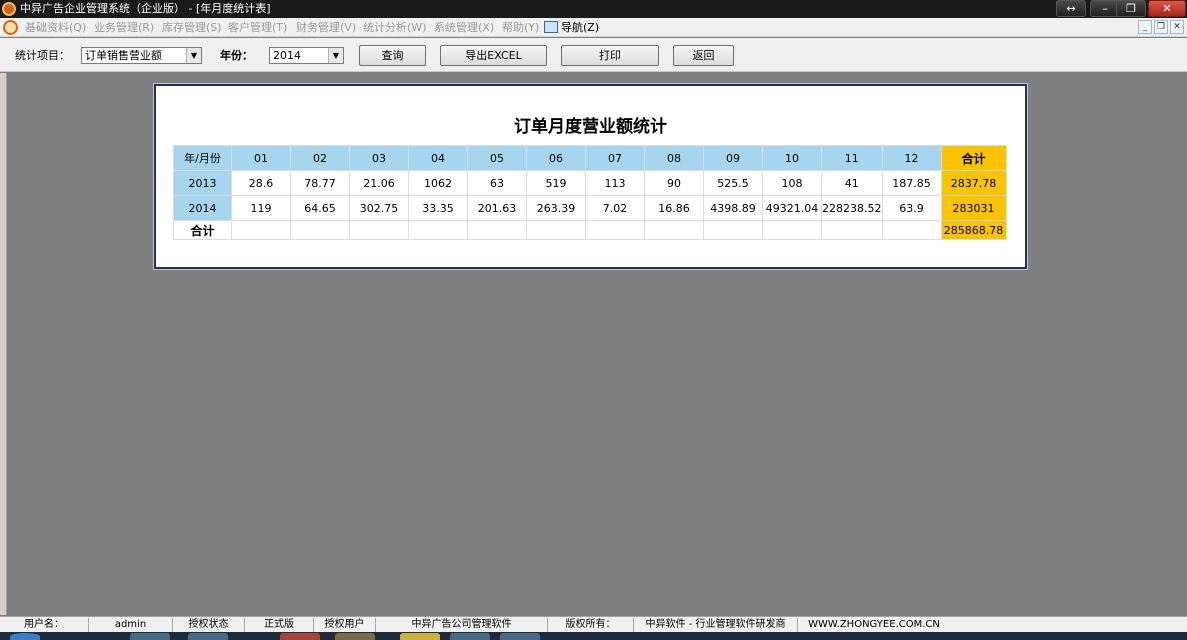 The height and width of the screenshot is (640, 1187). Describe the element at coordinates (792, 208) in the screenshot. I see `value-cell: 49321.04` at that location.